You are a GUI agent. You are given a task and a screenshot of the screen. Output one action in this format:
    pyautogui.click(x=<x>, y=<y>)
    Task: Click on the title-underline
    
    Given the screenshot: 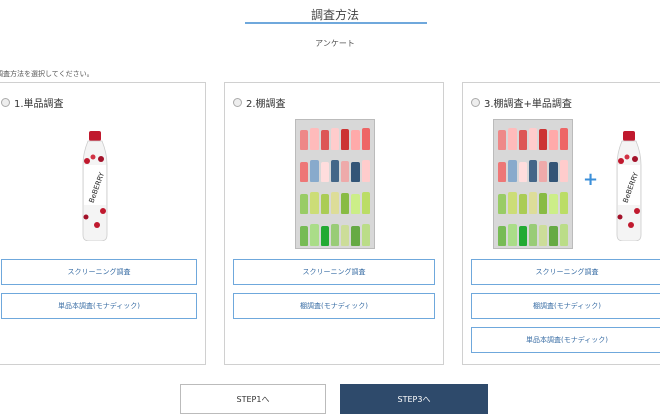 What is the action you would take?
    pyautogui.click(x=336, y=23)
    